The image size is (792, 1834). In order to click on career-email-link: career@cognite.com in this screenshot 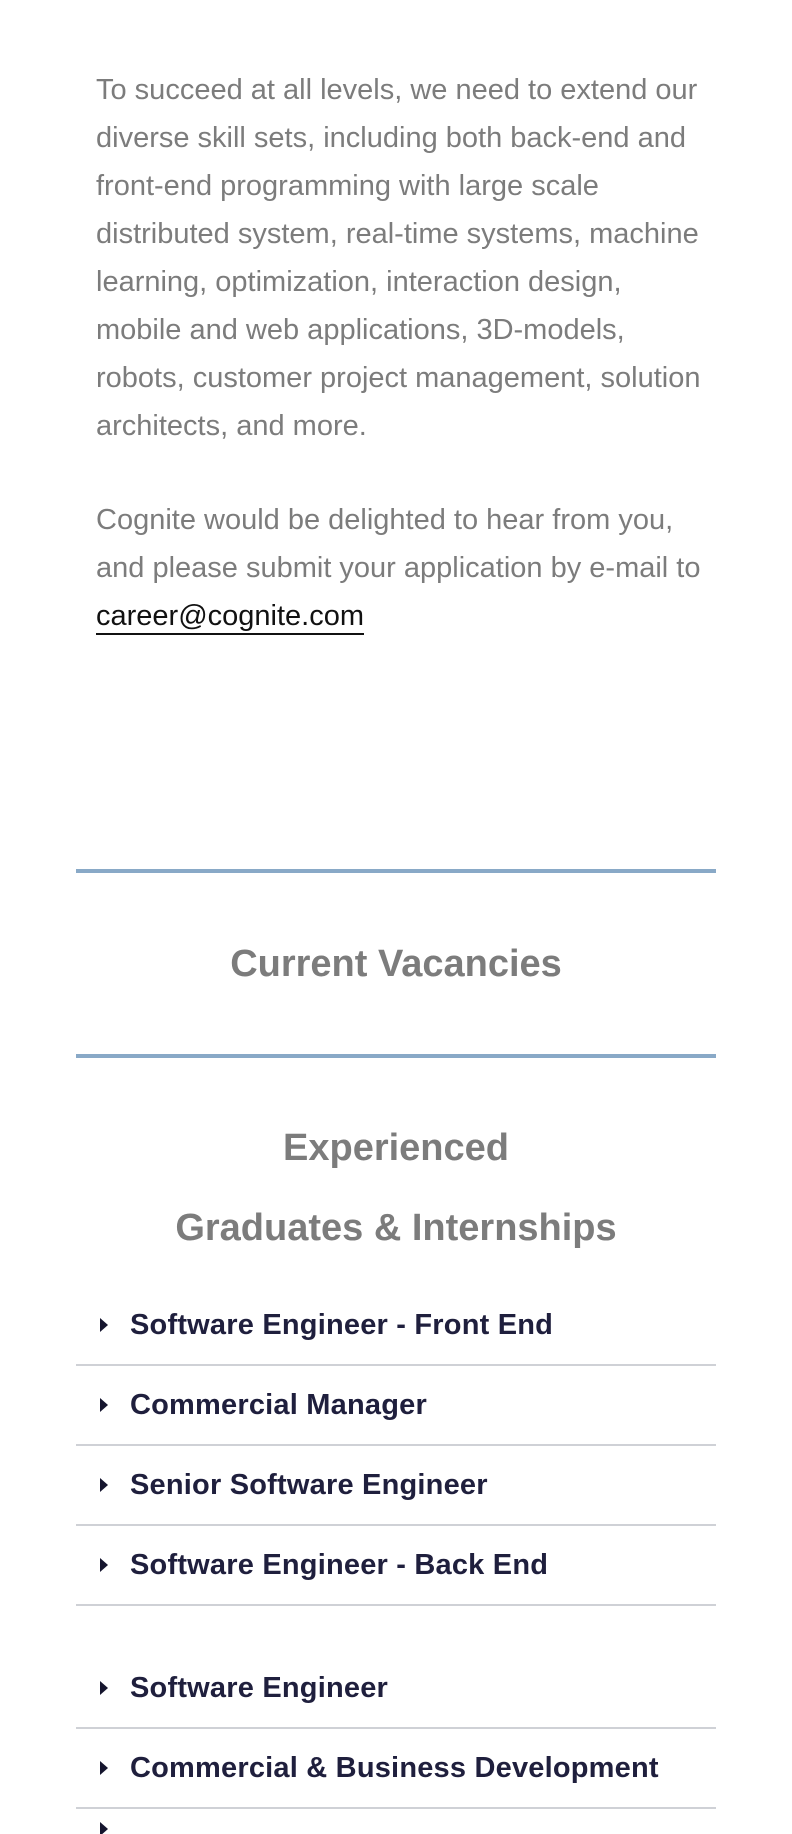, I will do `click(230, 617)`.